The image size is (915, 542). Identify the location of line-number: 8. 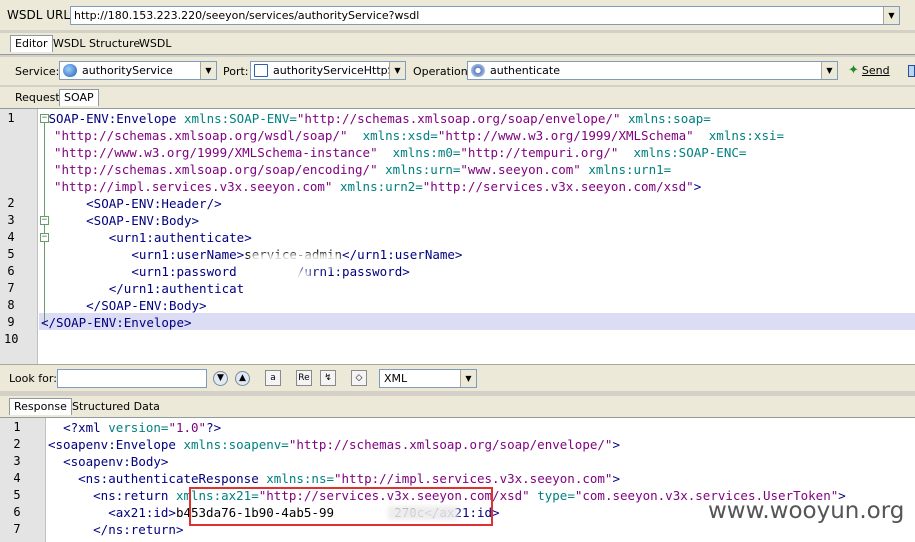
(11, 305).